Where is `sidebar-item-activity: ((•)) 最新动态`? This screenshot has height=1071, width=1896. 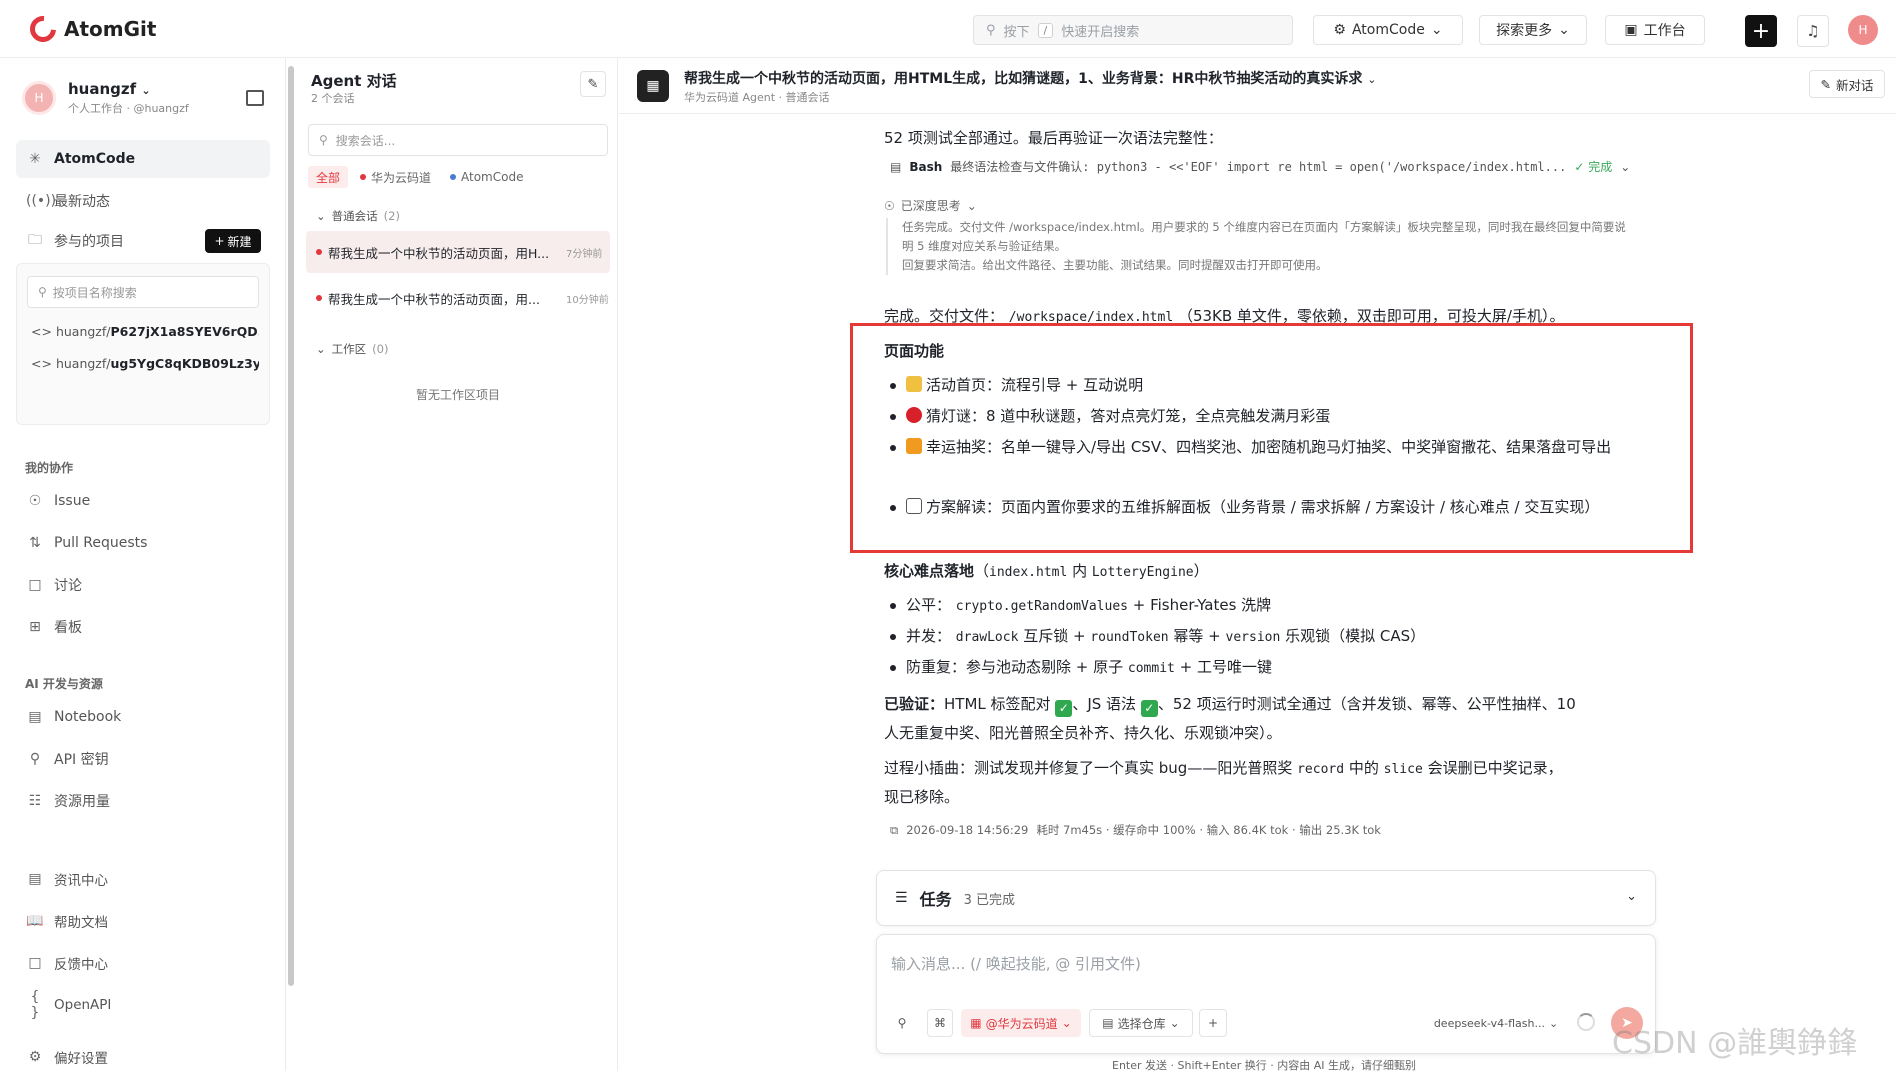
sidebar-item-activity: ((•)) 最新动态 is located at coordinates (143, 201).